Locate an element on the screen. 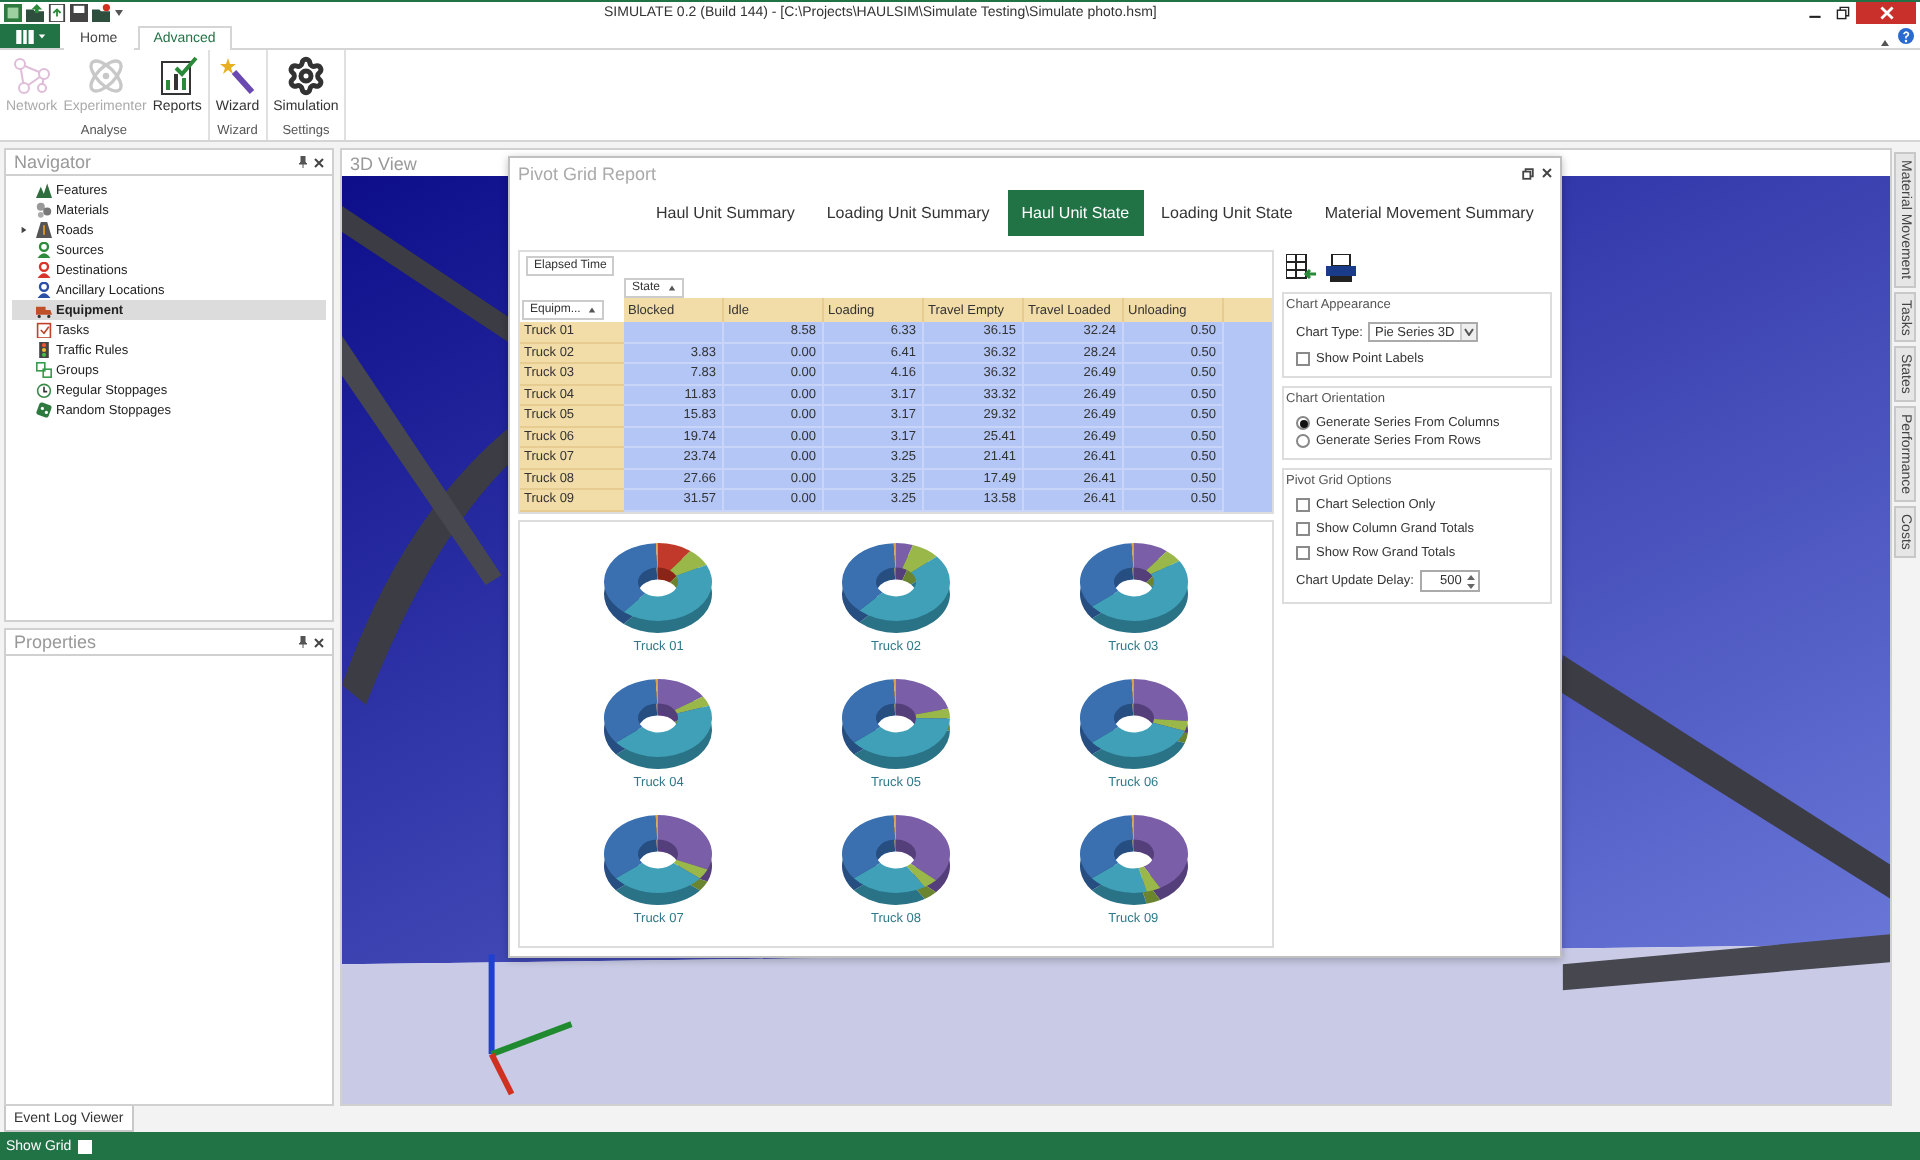 The height and width of the screenshot is (1160, 1920). clipboard-icon is located at coordinates (44, 330).